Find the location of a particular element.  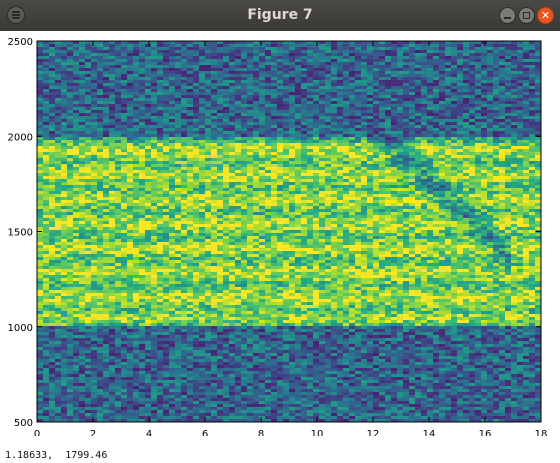

maximize-button is located at coordinates (526, 15).